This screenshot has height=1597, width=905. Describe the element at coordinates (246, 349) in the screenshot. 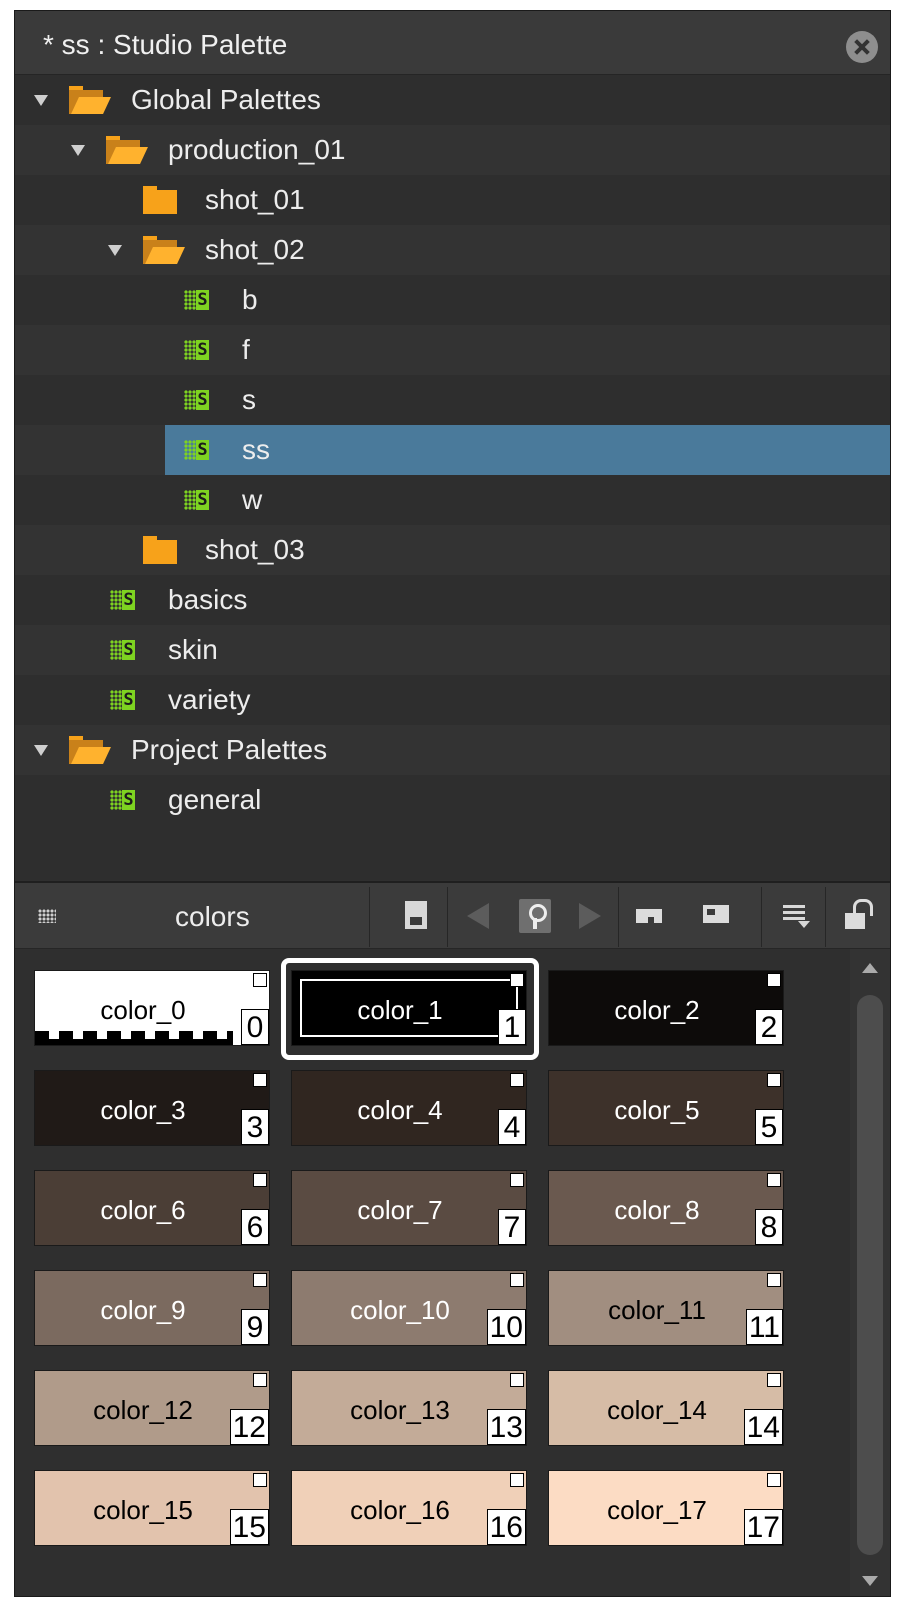

I see `tree-item-label: f` at that location.